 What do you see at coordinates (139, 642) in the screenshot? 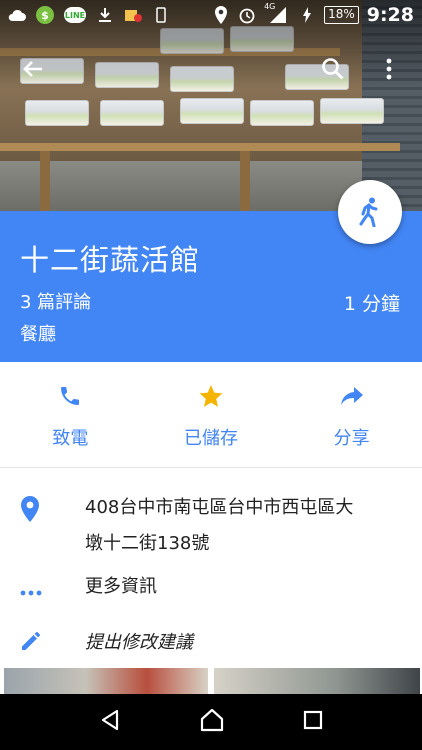
I see `suggest-edit-label: 提出修改建議` at bounding box center [139, 642].